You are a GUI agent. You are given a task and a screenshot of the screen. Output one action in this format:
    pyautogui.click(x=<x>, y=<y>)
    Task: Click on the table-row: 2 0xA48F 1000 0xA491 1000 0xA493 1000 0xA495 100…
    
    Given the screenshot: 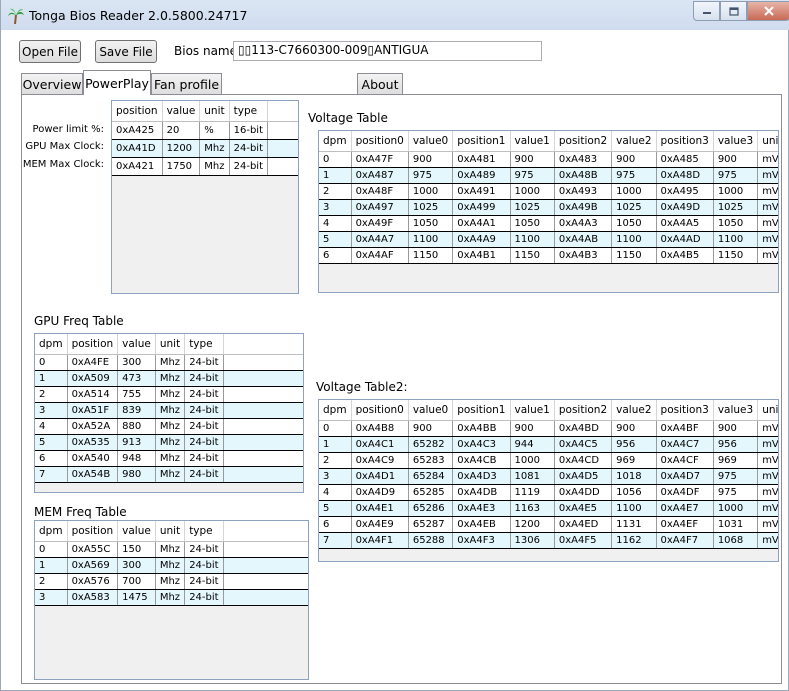 What is the action you would take?
    pyautogui.click(x=548, y=191)
    